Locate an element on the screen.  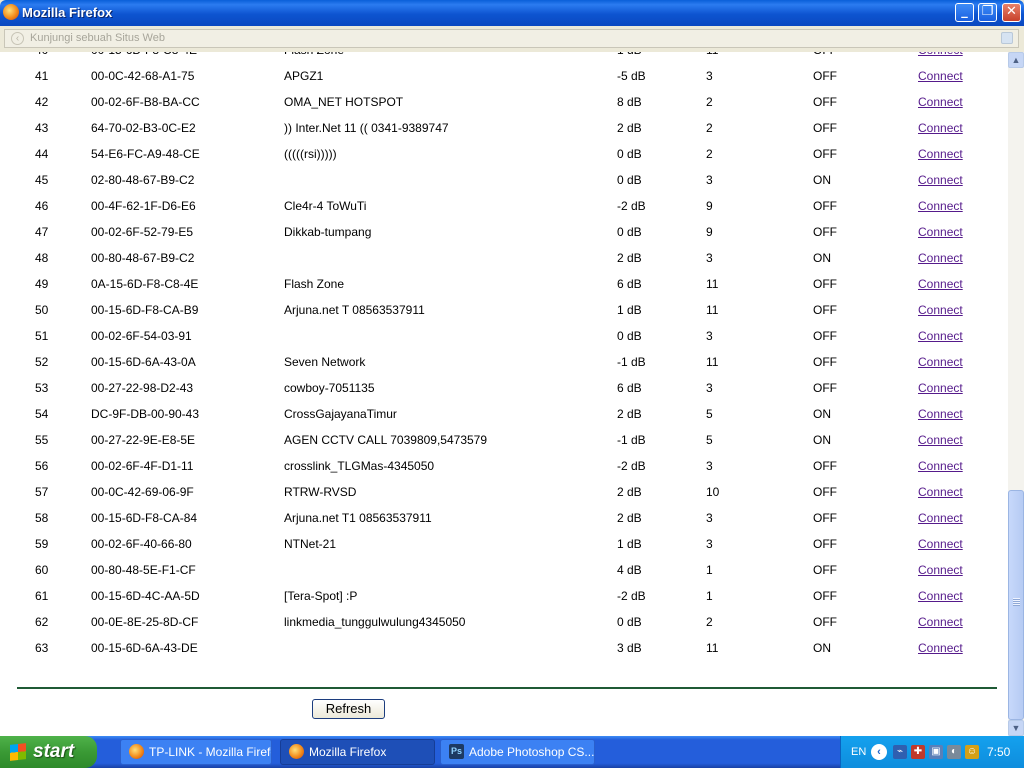
maximize-button: ❐ is located at coordinates (987, 12).